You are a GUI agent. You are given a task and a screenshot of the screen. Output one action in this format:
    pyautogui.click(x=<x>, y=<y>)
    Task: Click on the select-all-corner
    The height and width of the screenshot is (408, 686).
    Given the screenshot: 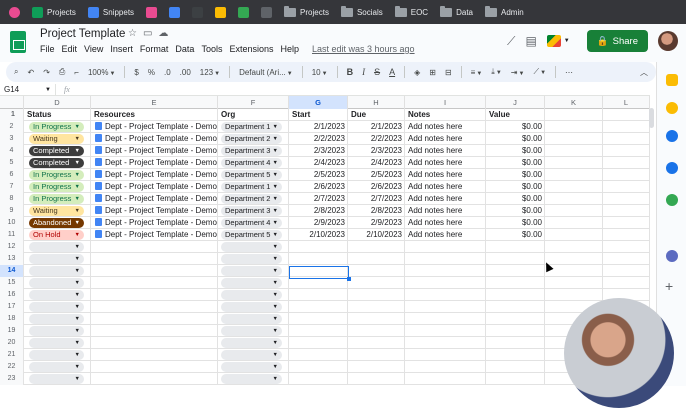 What is the action you would take?
    pyautogui.click(x=12, y=102)
    